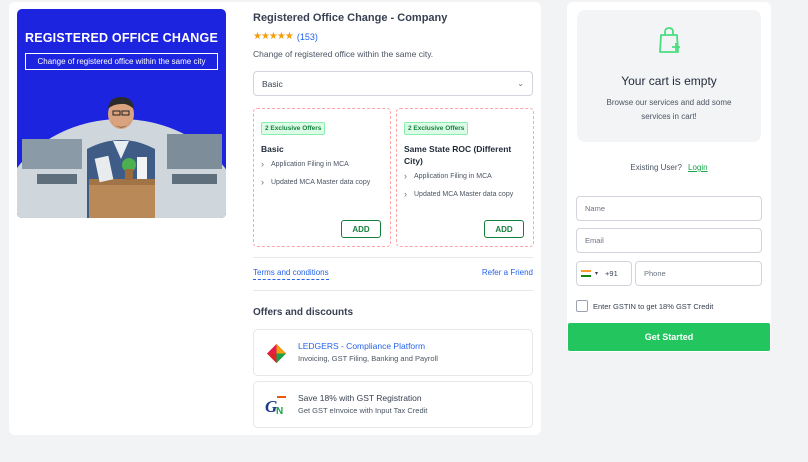 Image resolution: width=808 pixels, height=462 pixels. I want to click on gst-label: Enter GSTIN to get 18% GST Credit, so click(653, 306).